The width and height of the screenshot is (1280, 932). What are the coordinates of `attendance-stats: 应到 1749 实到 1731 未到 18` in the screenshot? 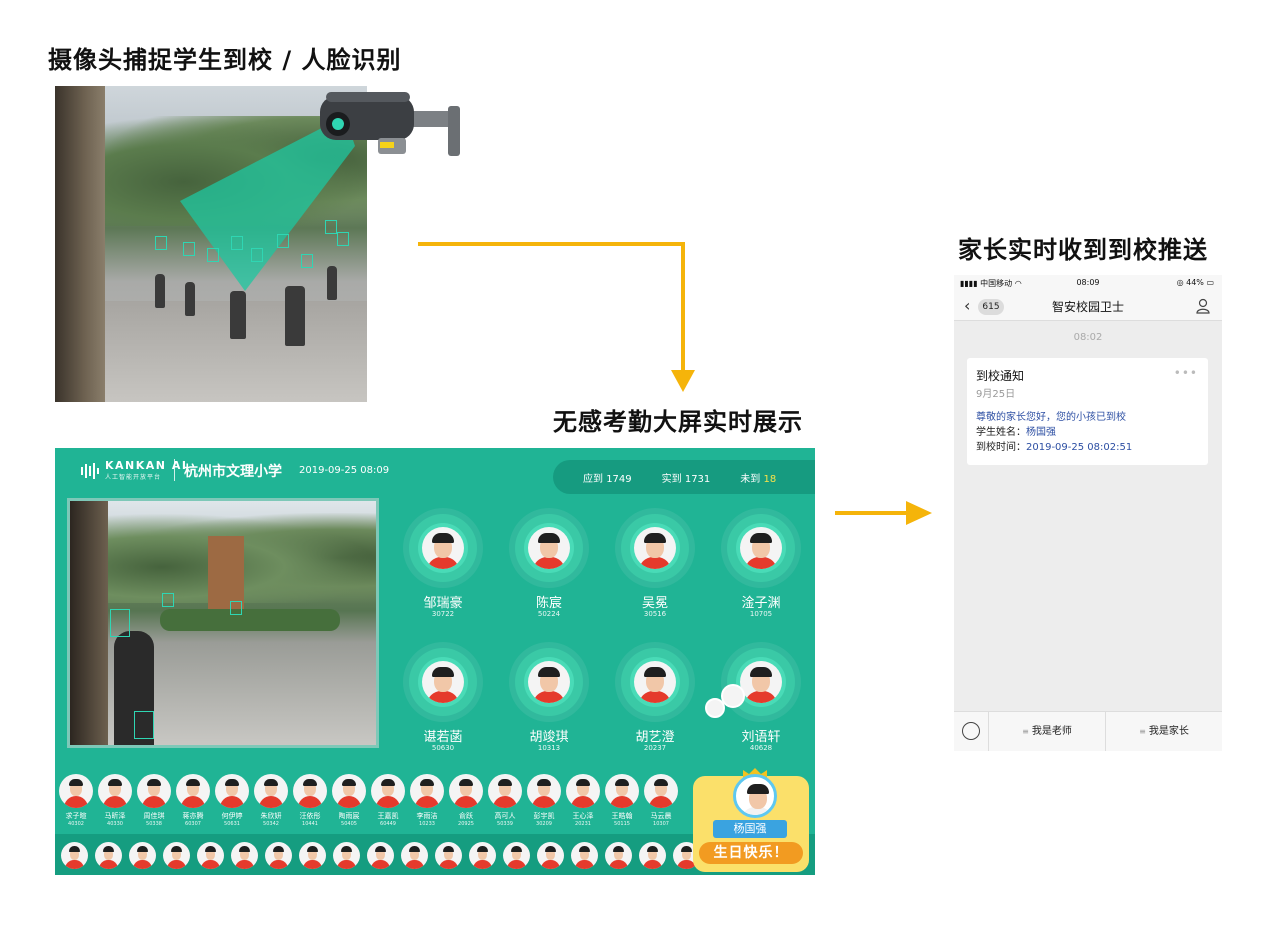 It's located at (684, 477).